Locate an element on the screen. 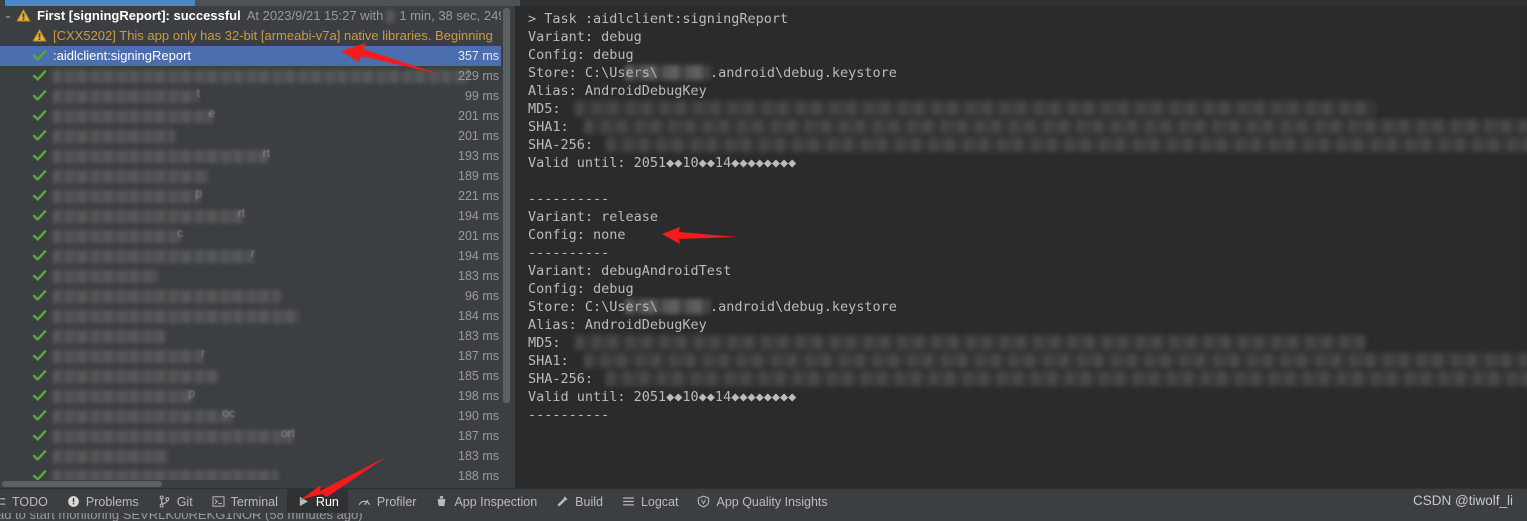 This screenshot has height=521, width=1527. inspection-icon is located at coordinates (441, 501).